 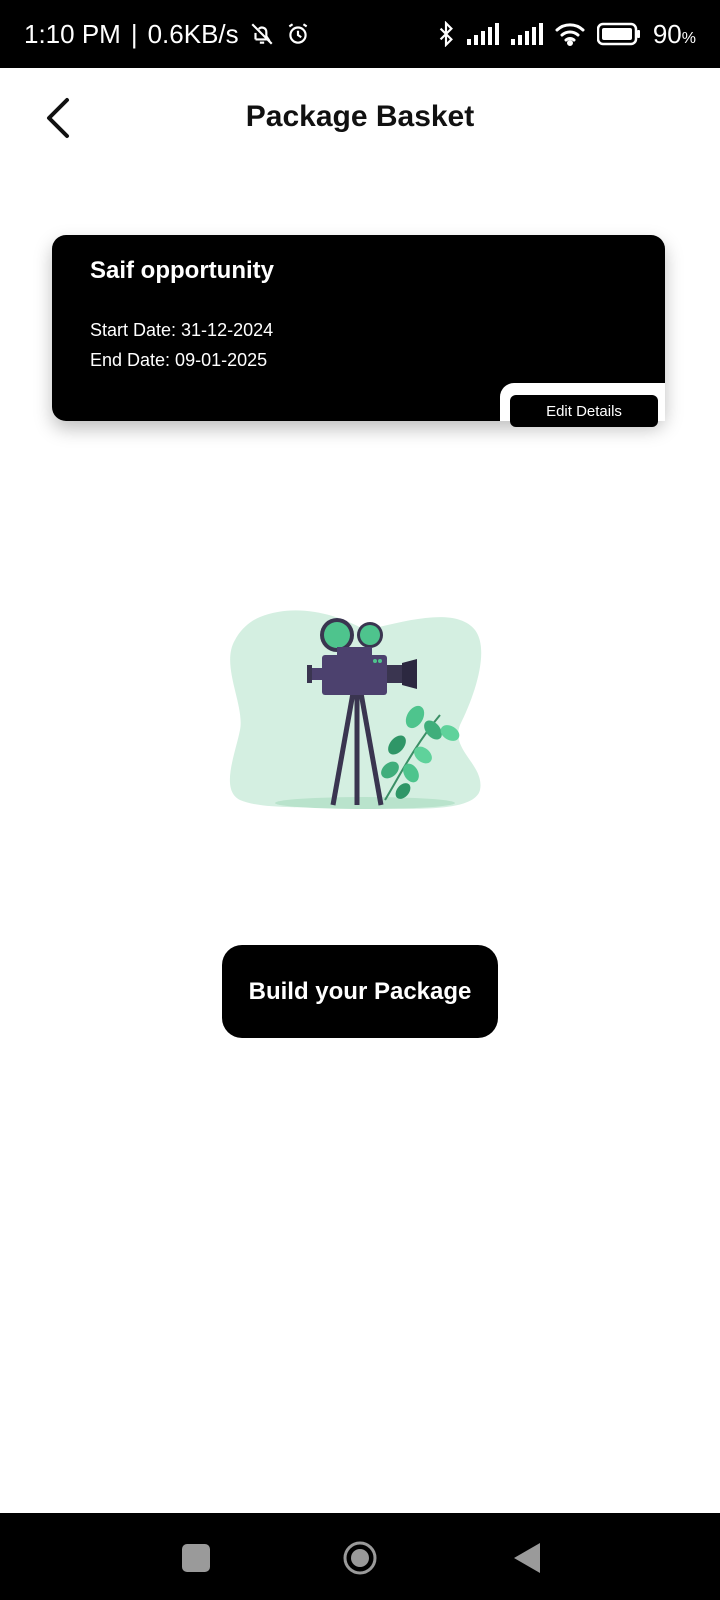 What do you see at coordinates (360, 34) in the screenshot?
I see `status-bar: 1:10 PM | 0.6KB/s 90%` at bounding box center [360, 34].